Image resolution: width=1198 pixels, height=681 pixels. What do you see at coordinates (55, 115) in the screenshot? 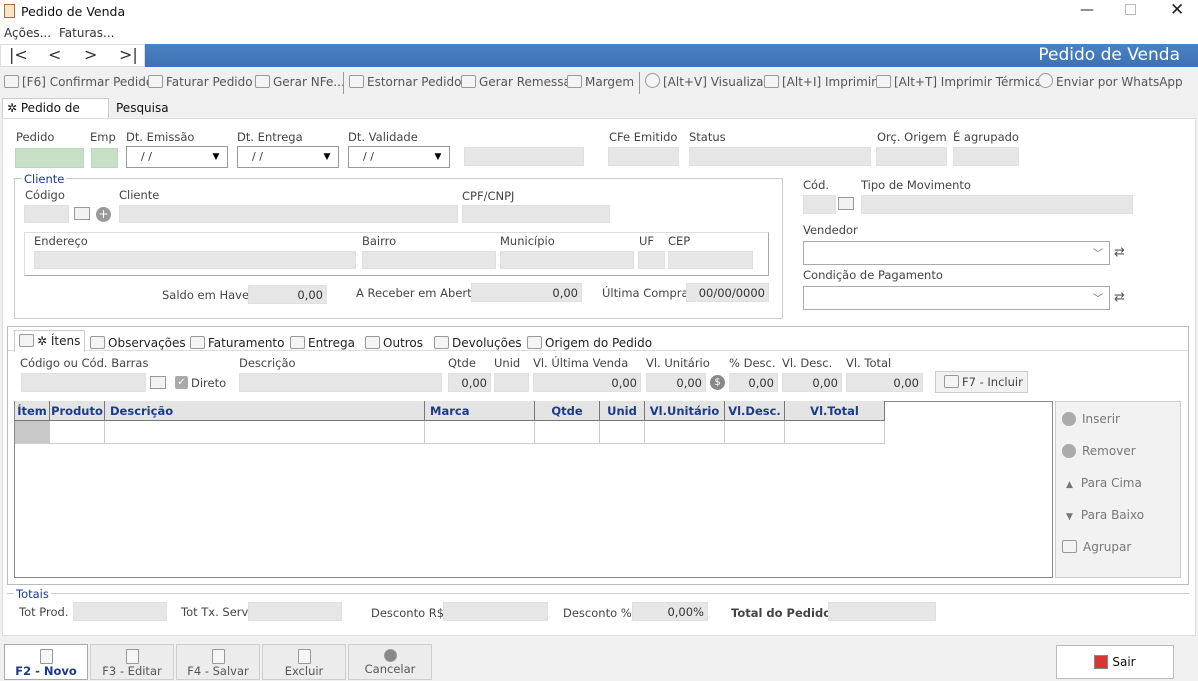
I see `tab-pedido-de-venda: ✲ Pedido de Venda` at bounding box center [55, 115].